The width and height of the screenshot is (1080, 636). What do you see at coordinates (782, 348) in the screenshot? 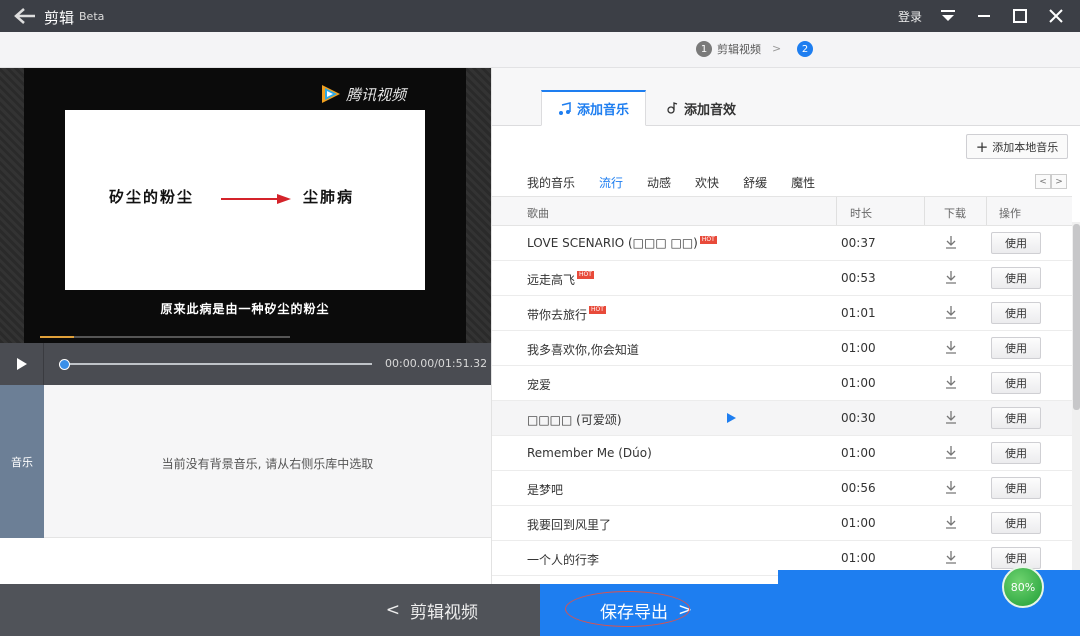
I see `song-row: 我多喜欢你,你会知道 01:00 使用` at bounding box center [782, 348].